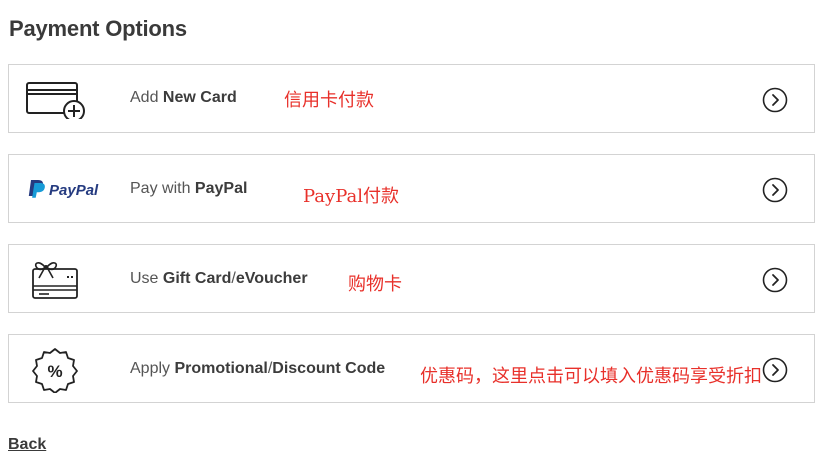 This screenshot has width=831, height=469. I want to click on annotation-discount-code: 优惠码，这里点击可以填入优惠码享受折扣, so click(591, 376).